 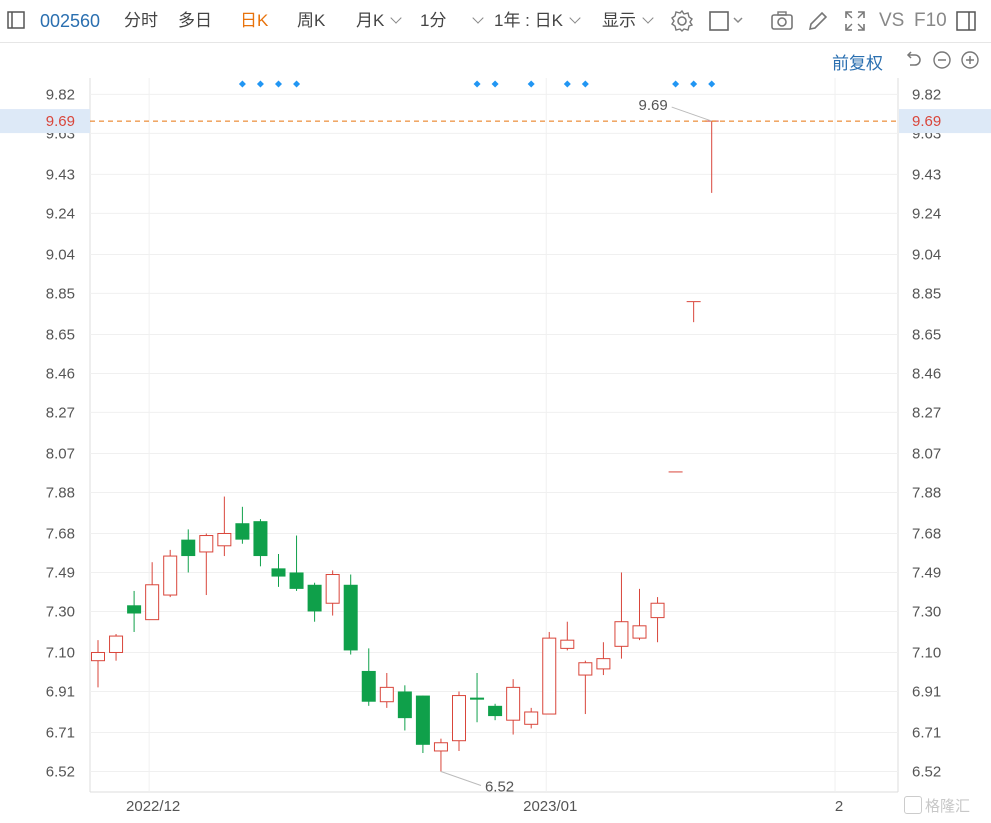 What do you see at coordinates (942, 60) in the screenshot?
I see `zoom-out-icon` at bounding box center [942, 60].